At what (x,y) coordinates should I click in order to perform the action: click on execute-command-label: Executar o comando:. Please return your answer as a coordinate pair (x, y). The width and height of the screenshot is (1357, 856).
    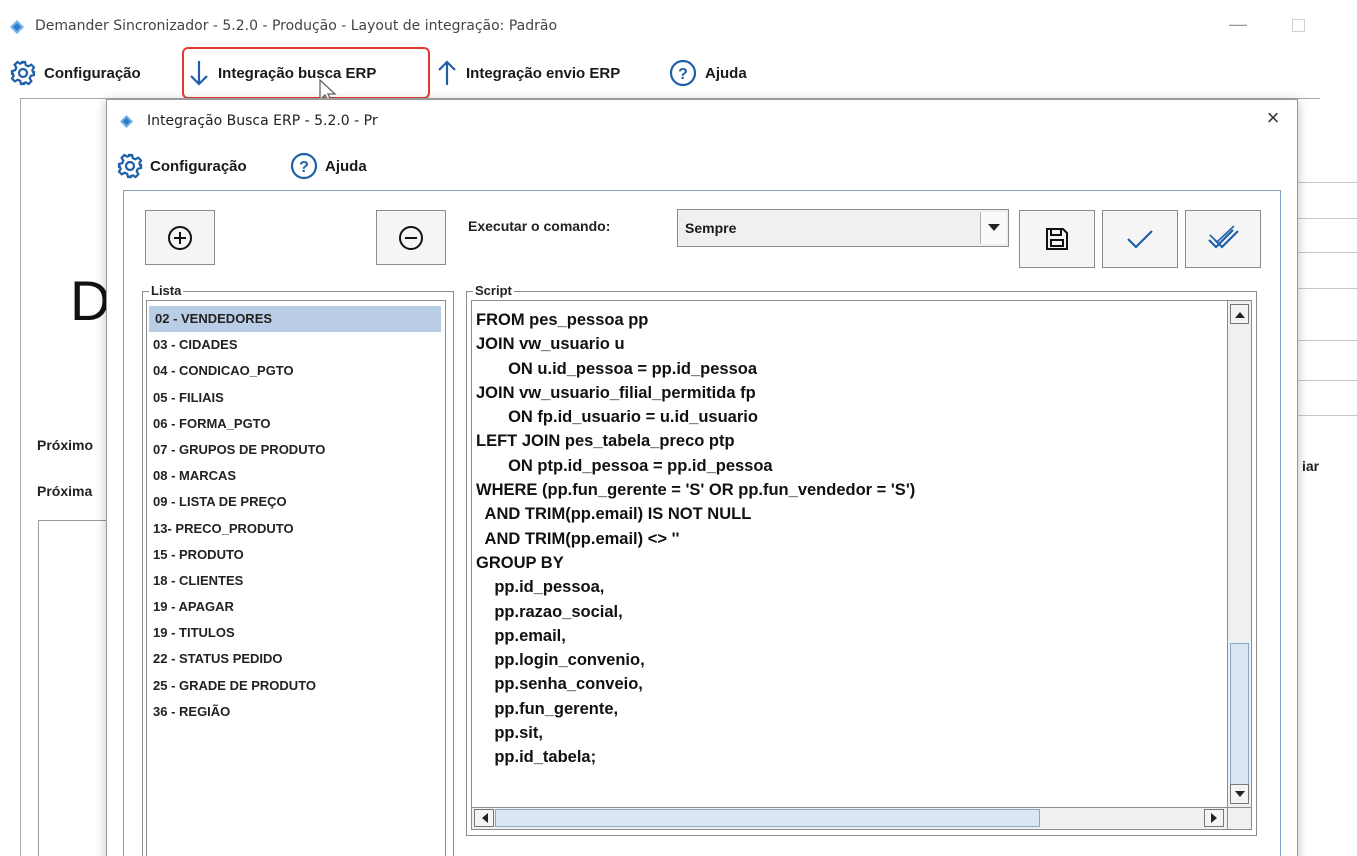
    Looking at the image, I should click on (539, 226).